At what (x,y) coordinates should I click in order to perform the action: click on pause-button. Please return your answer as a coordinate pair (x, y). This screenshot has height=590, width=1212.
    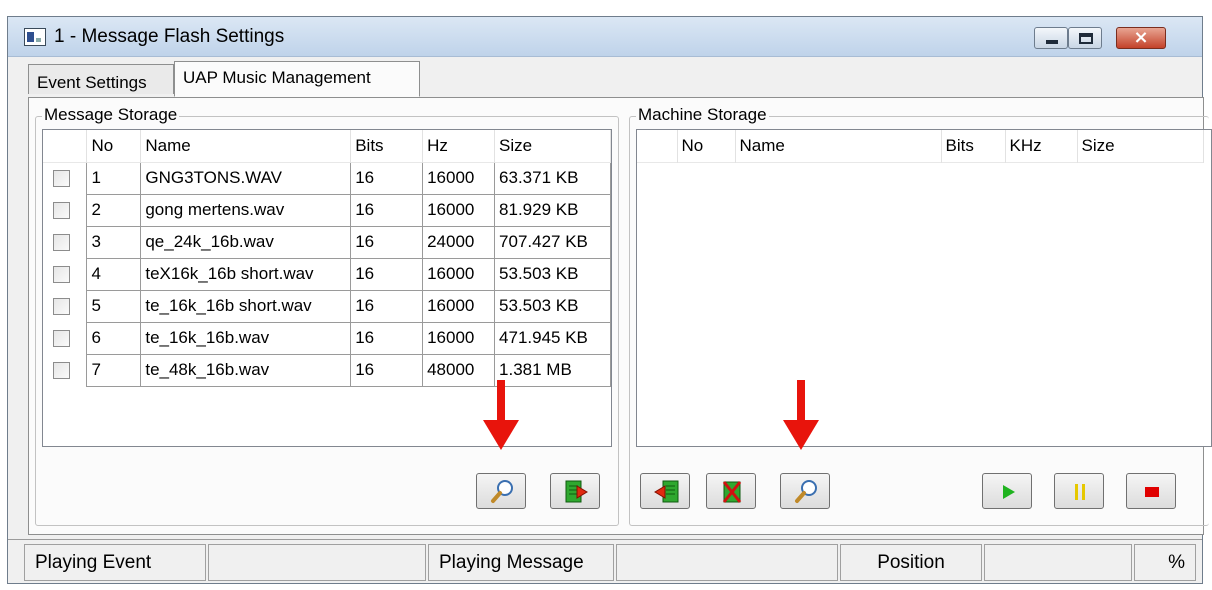
    Looking at the image, I should click on (1079, 491).